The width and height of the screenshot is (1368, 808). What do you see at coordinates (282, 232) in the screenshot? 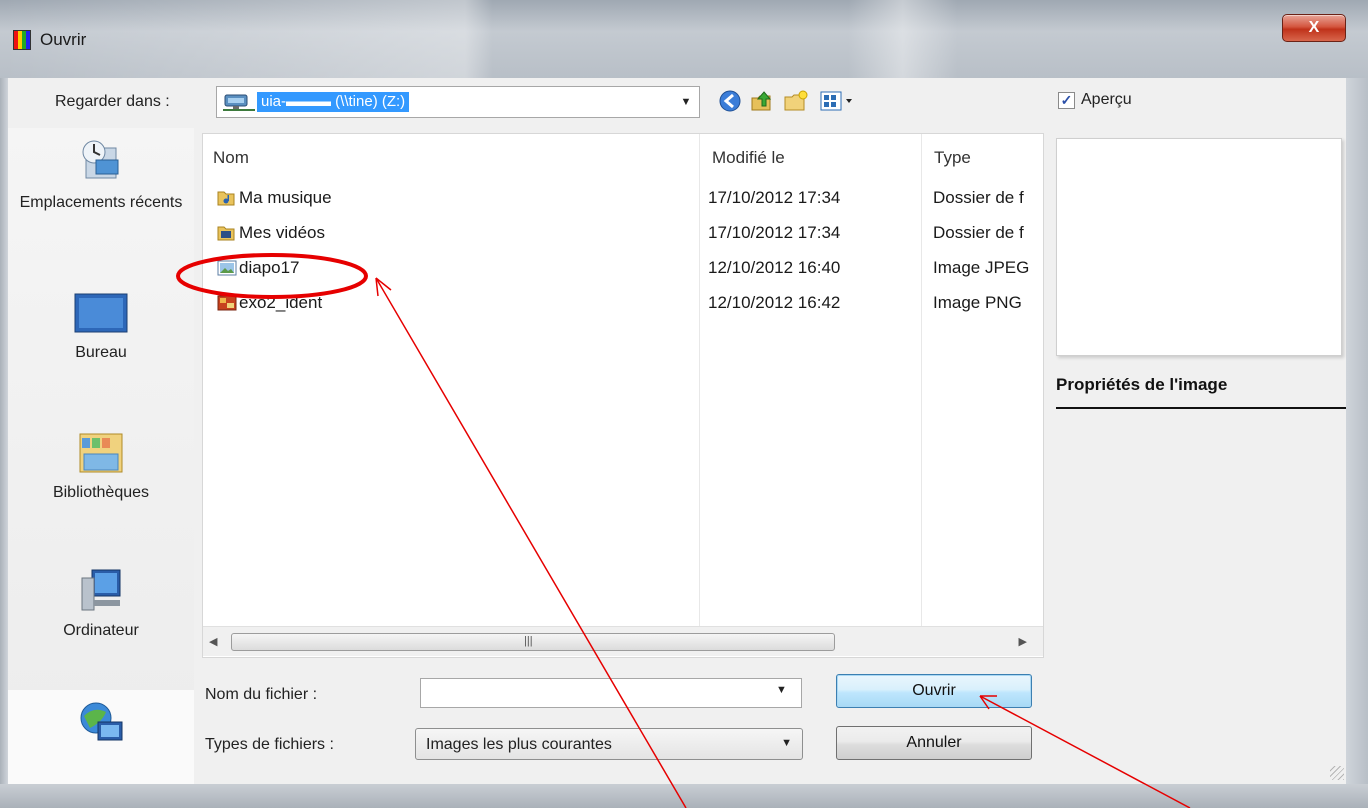
I see `file-name: Mes vidéos` at bounding box center [282, 232].